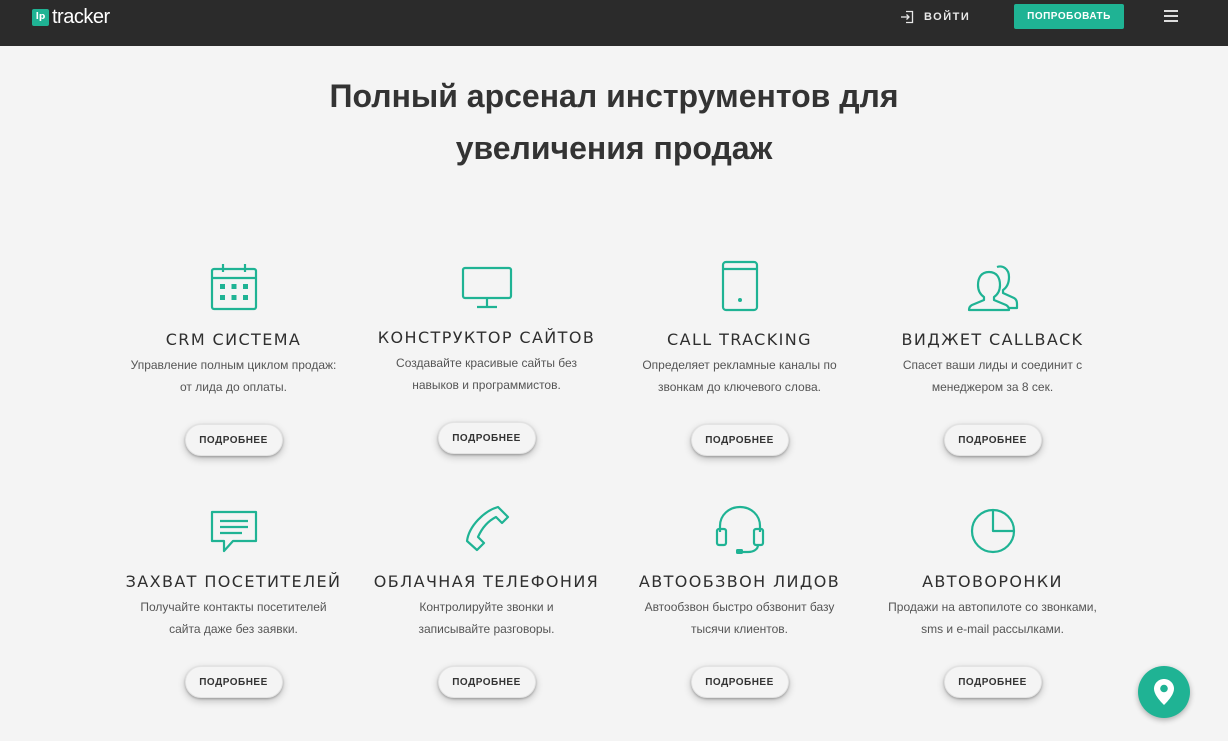 Image resolution: width=1228 pixels, height=741 pixels. Describe the element at coordinates (486, 528) in the screenshot. I see `phone-icon` at that location.